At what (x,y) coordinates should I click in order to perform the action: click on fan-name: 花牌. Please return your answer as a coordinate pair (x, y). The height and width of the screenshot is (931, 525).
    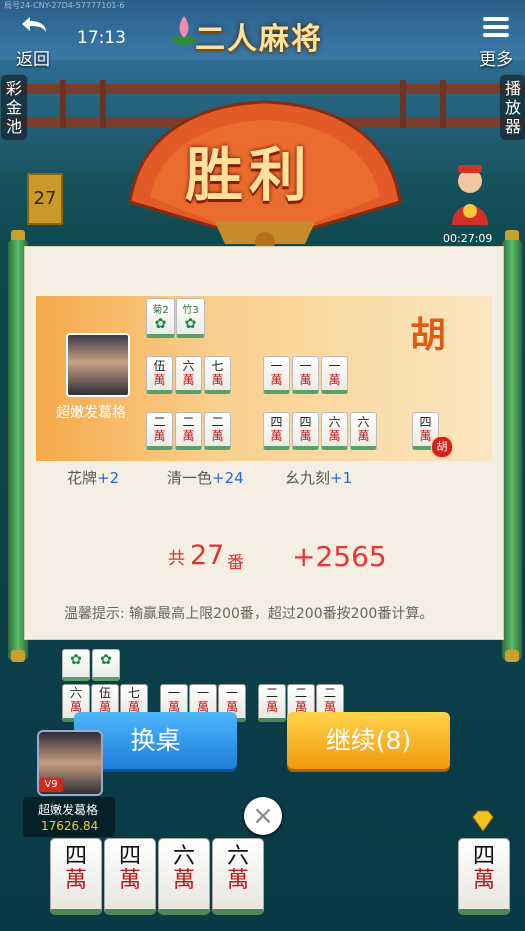
    Looking at the image, I should click on (82, 478).